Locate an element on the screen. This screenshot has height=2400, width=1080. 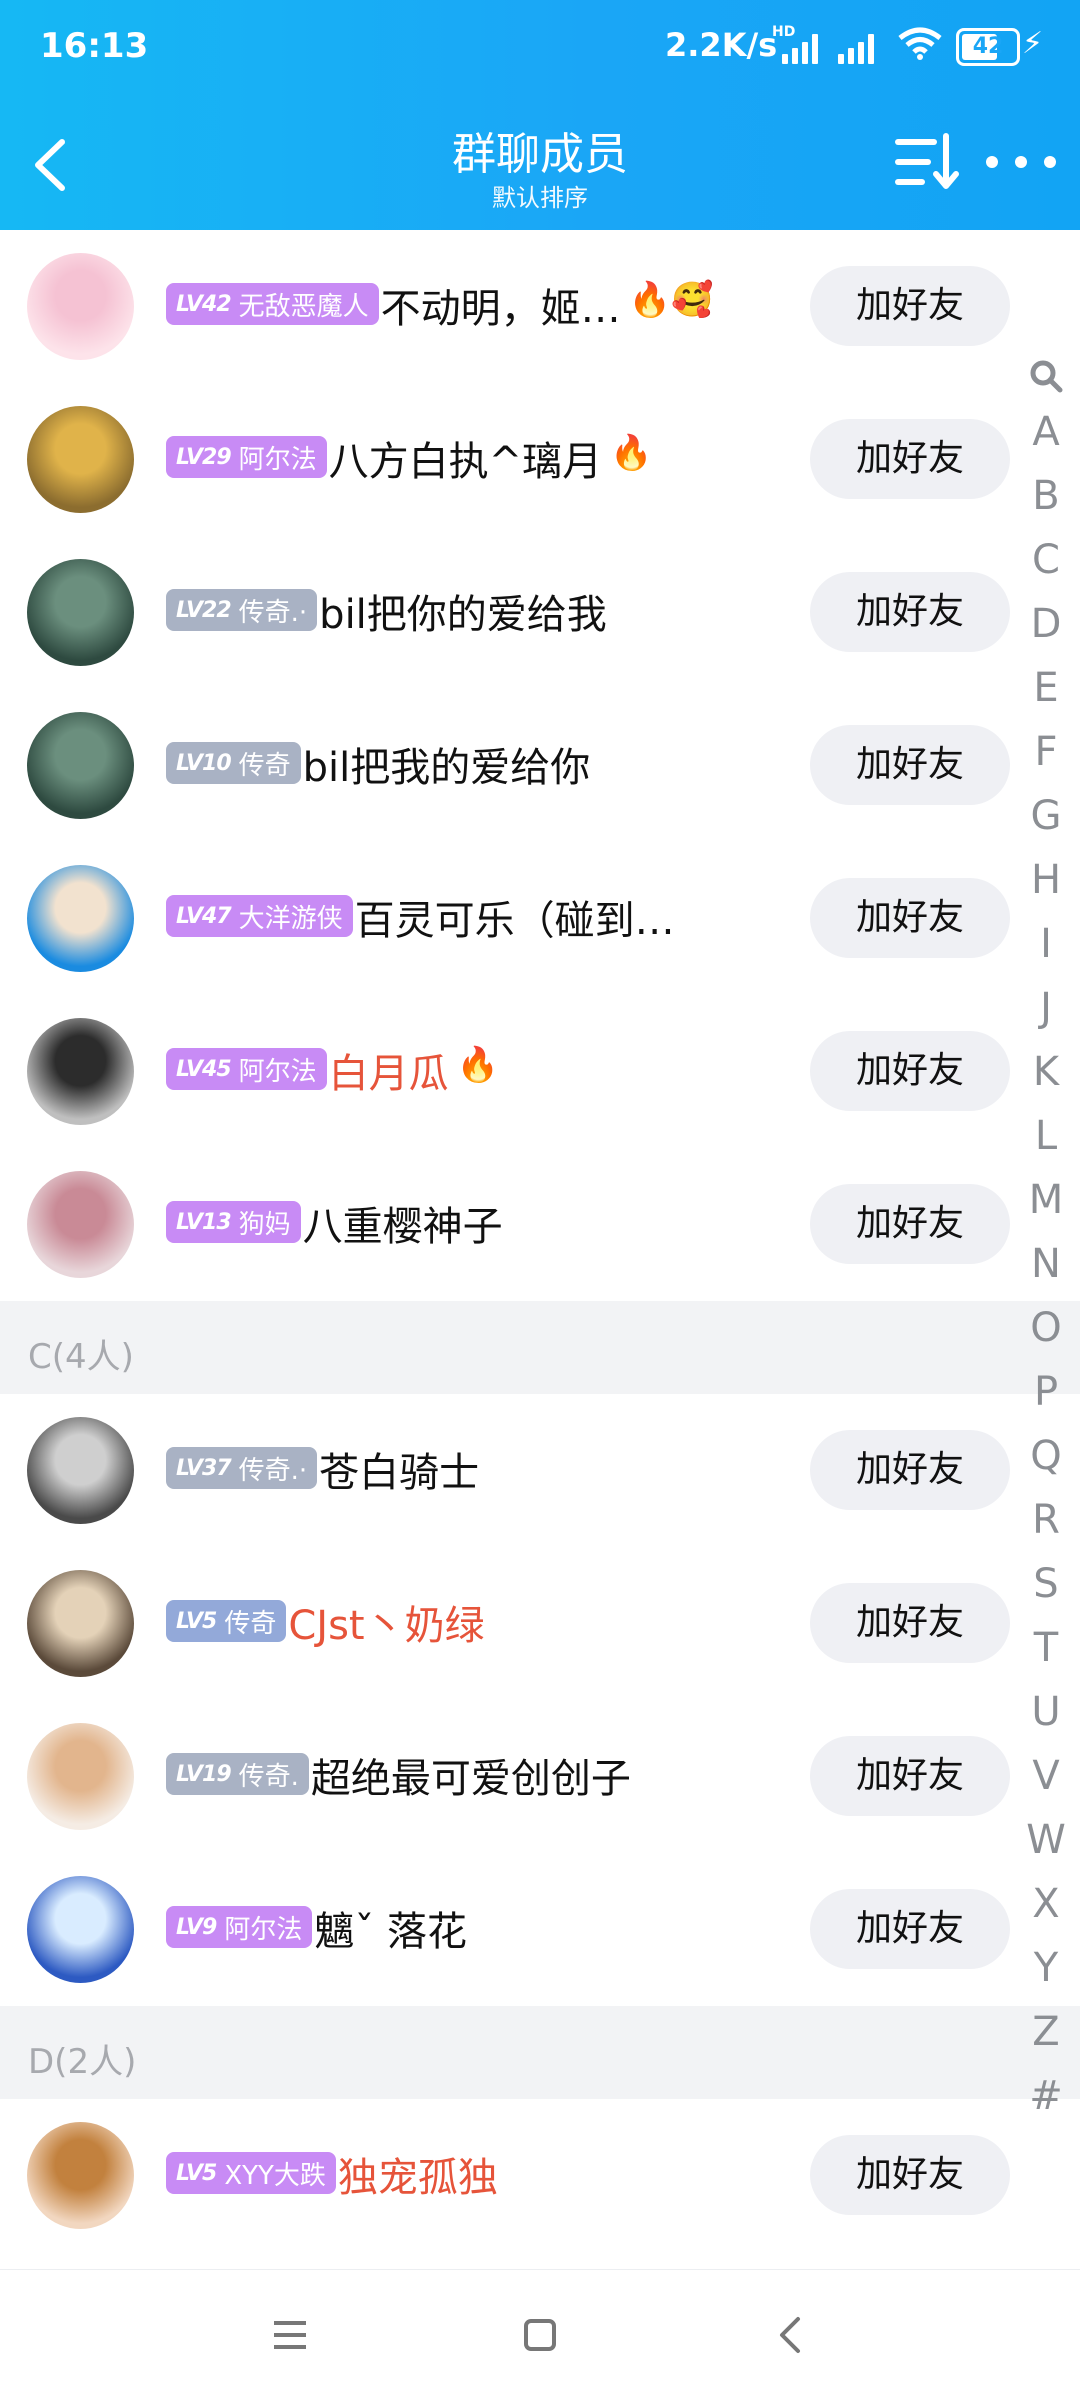
back-triangle-icon is located at coordinates (790, 2335).